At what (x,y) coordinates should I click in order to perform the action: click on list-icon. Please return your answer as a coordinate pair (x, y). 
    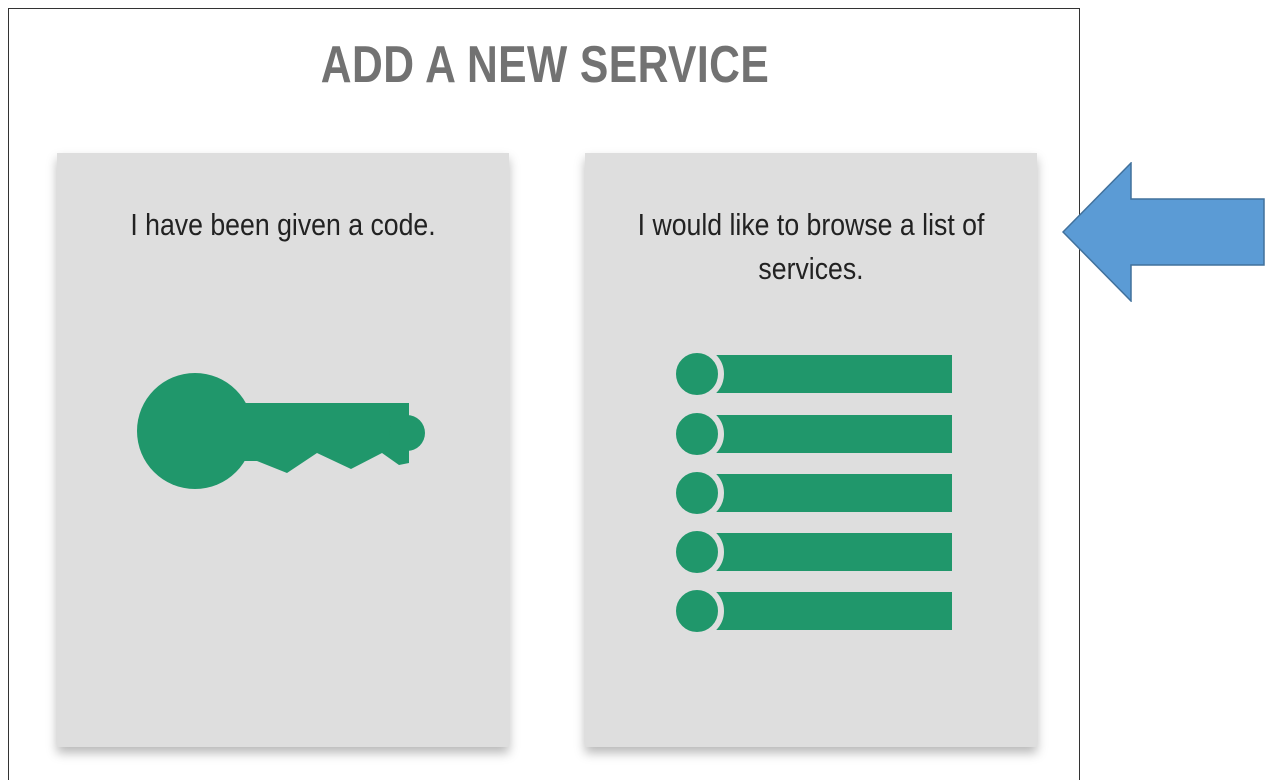
    Looking at the image, I should click on (814, 493).